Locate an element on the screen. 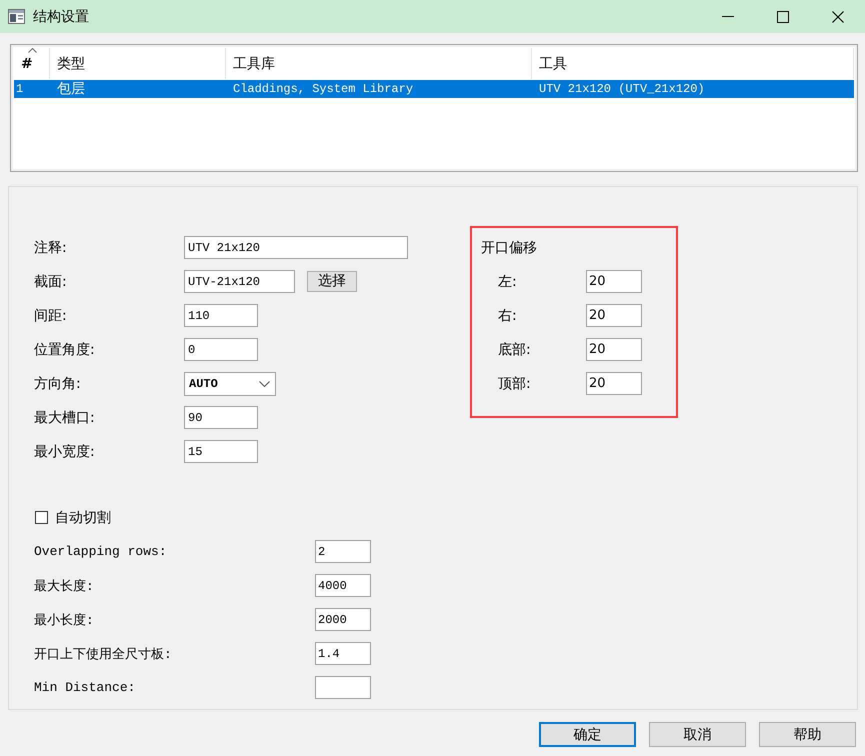 The height and width of the screenshot is (756, 865). field-label: 方向角: is located at coordinates (58, 383).